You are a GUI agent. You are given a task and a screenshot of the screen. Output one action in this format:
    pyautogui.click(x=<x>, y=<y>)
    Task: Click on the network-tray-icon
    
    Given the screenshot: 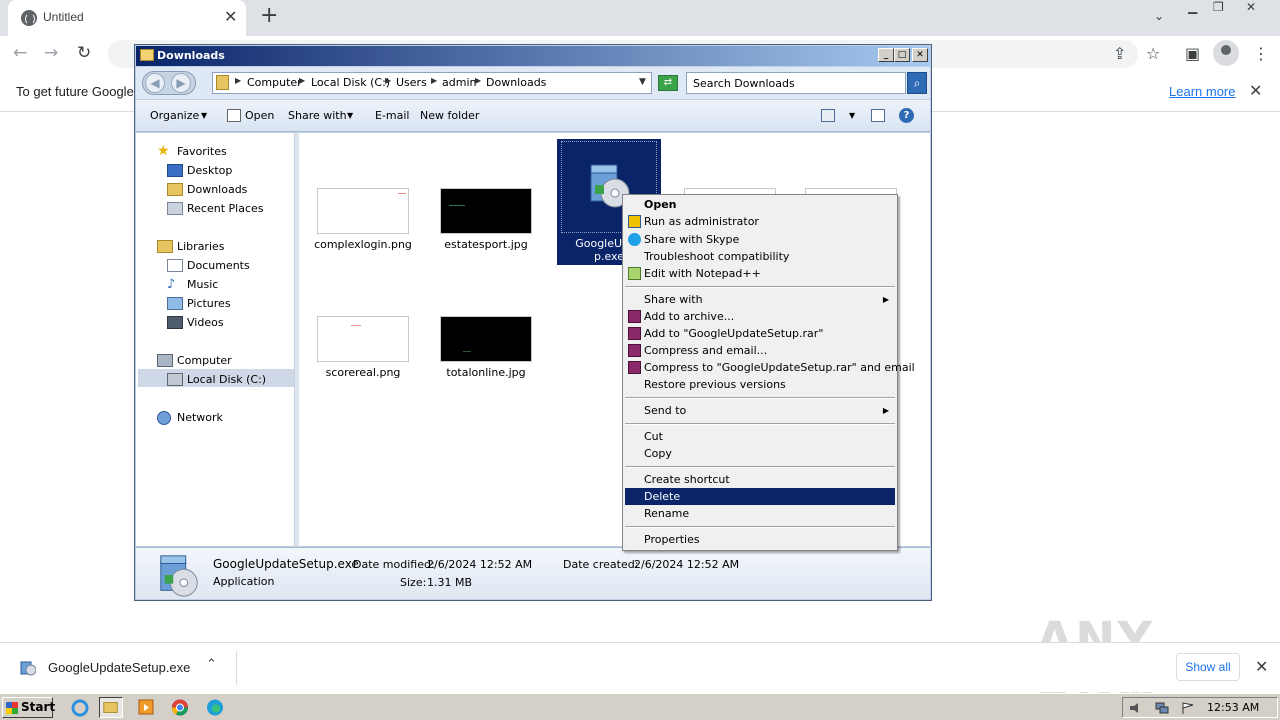 What is the action you would take?
    pyautogui.click(x=1162, y=708)
    